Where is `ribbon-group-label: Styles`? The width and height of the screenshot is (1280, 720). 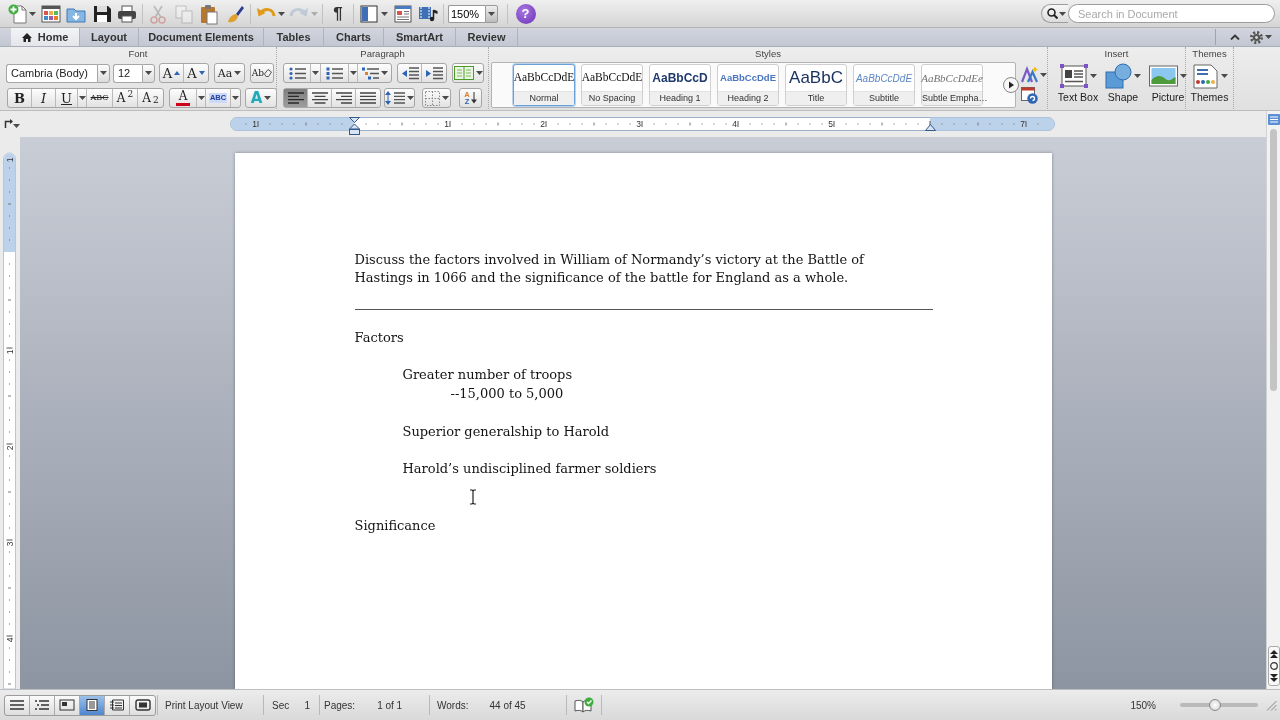 ribbon-group-label: Styles is located at coordinates (768, 54).